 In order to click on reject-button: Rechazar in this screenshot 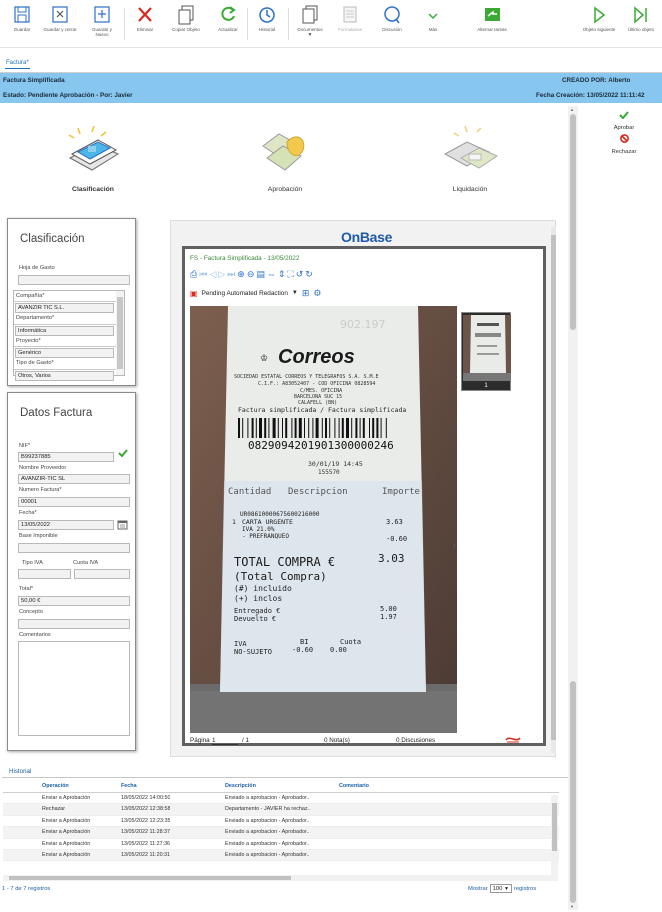, I will do `click(624, 142)`.